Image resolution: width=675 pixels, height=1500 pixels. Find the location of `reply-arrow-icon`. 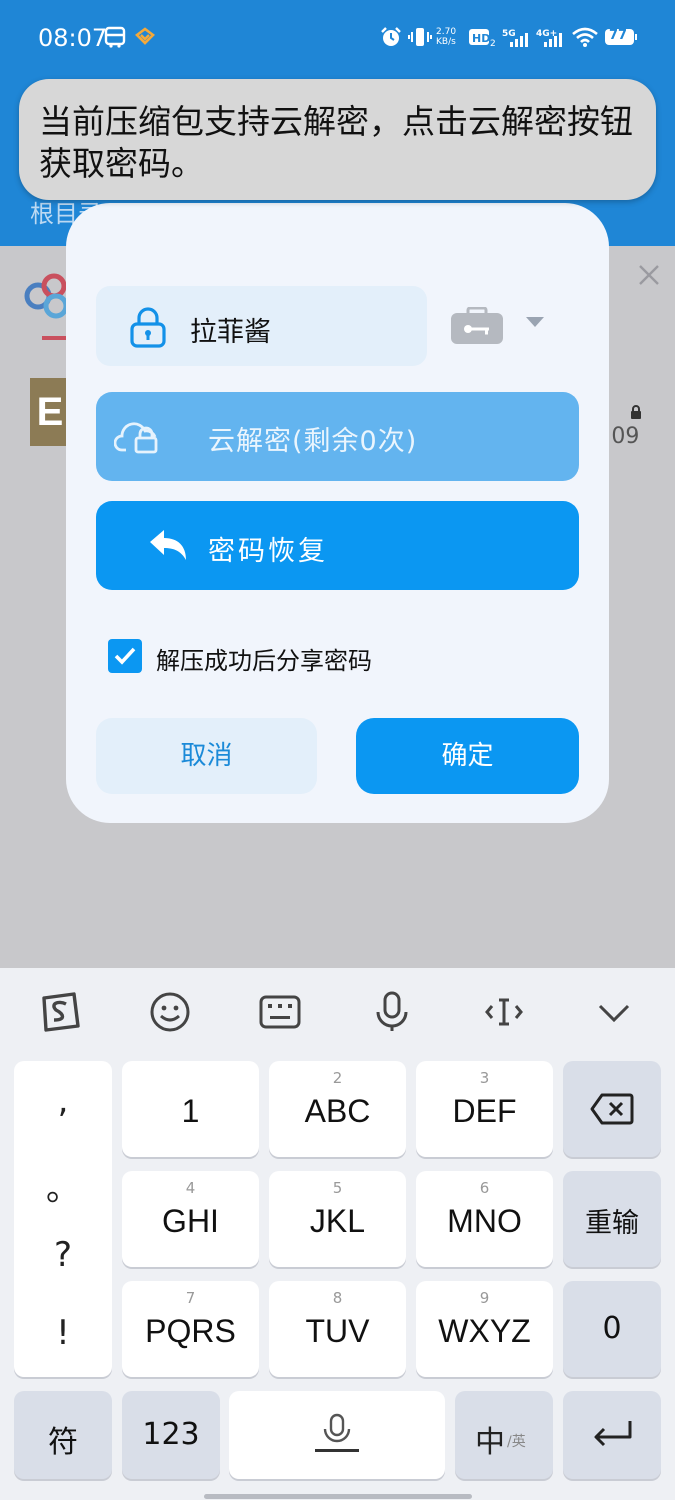

reply-arrow-icon is located at coordinates (168, 545).